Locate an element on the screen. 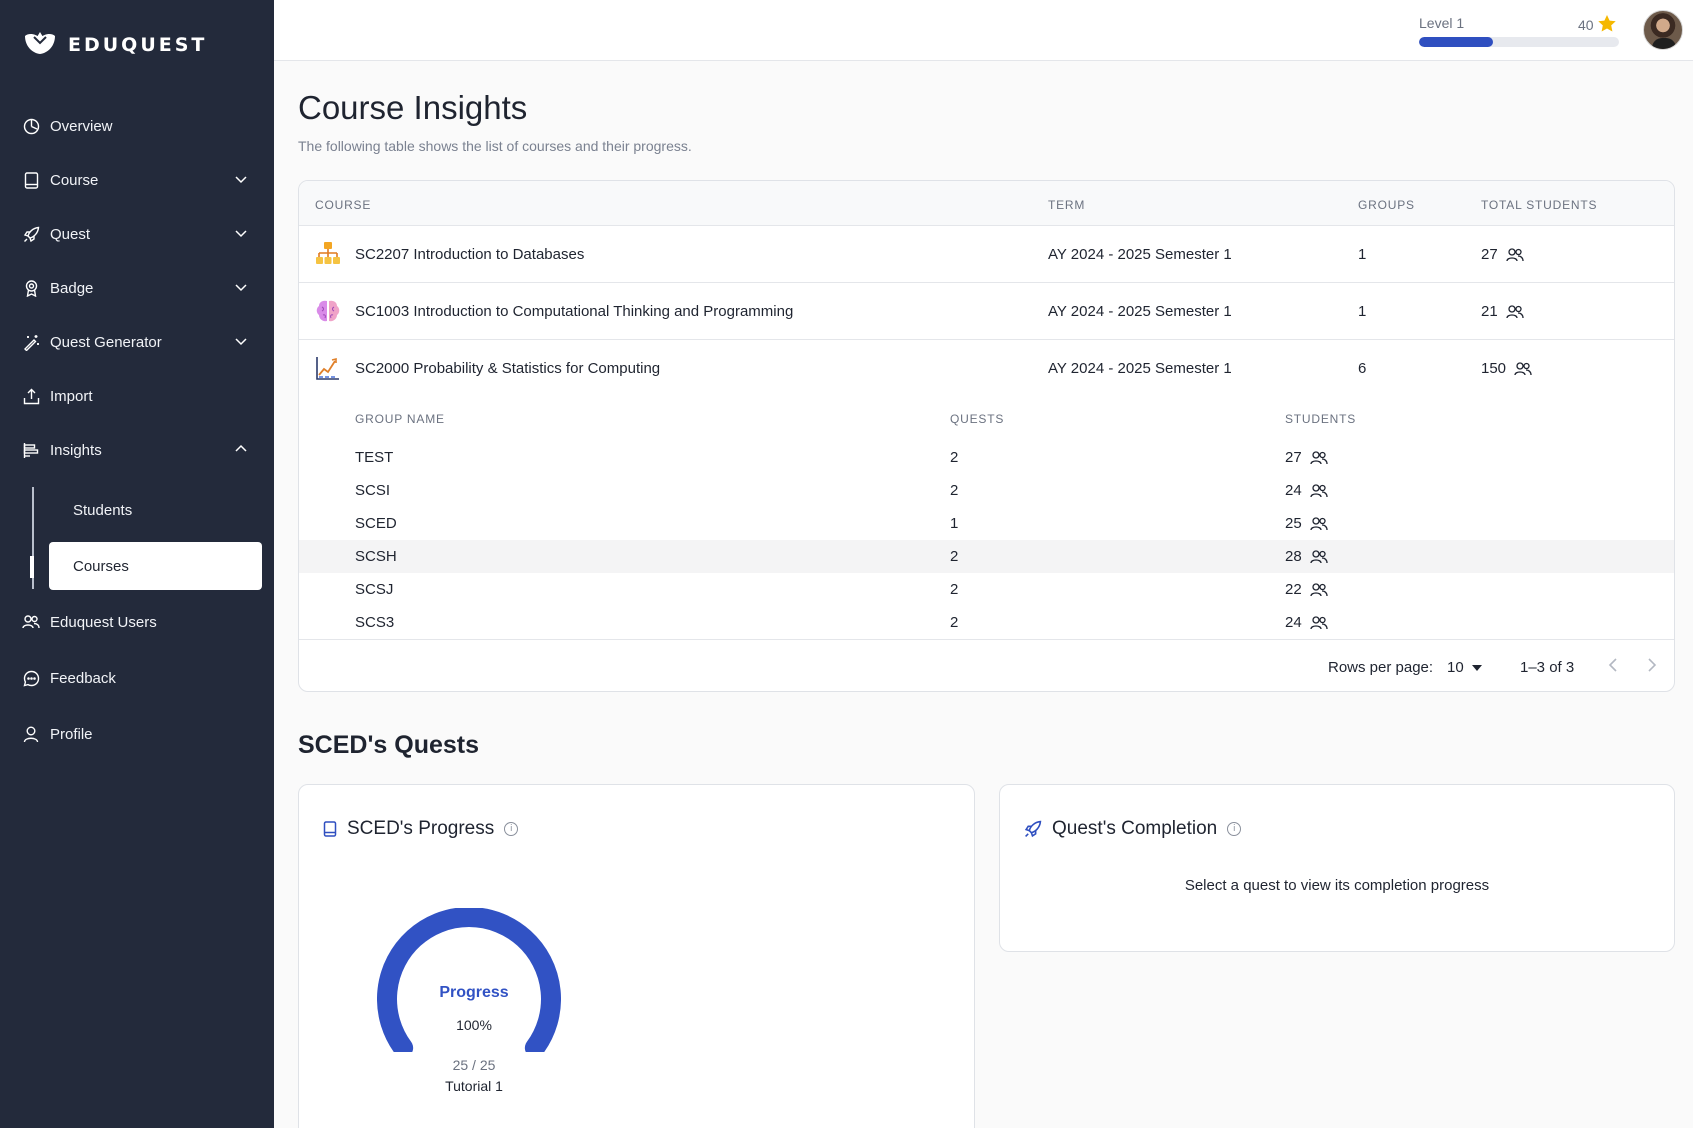 The image size is (1693, 1128). group-students: 22 is located at coordinates (1306, 589).